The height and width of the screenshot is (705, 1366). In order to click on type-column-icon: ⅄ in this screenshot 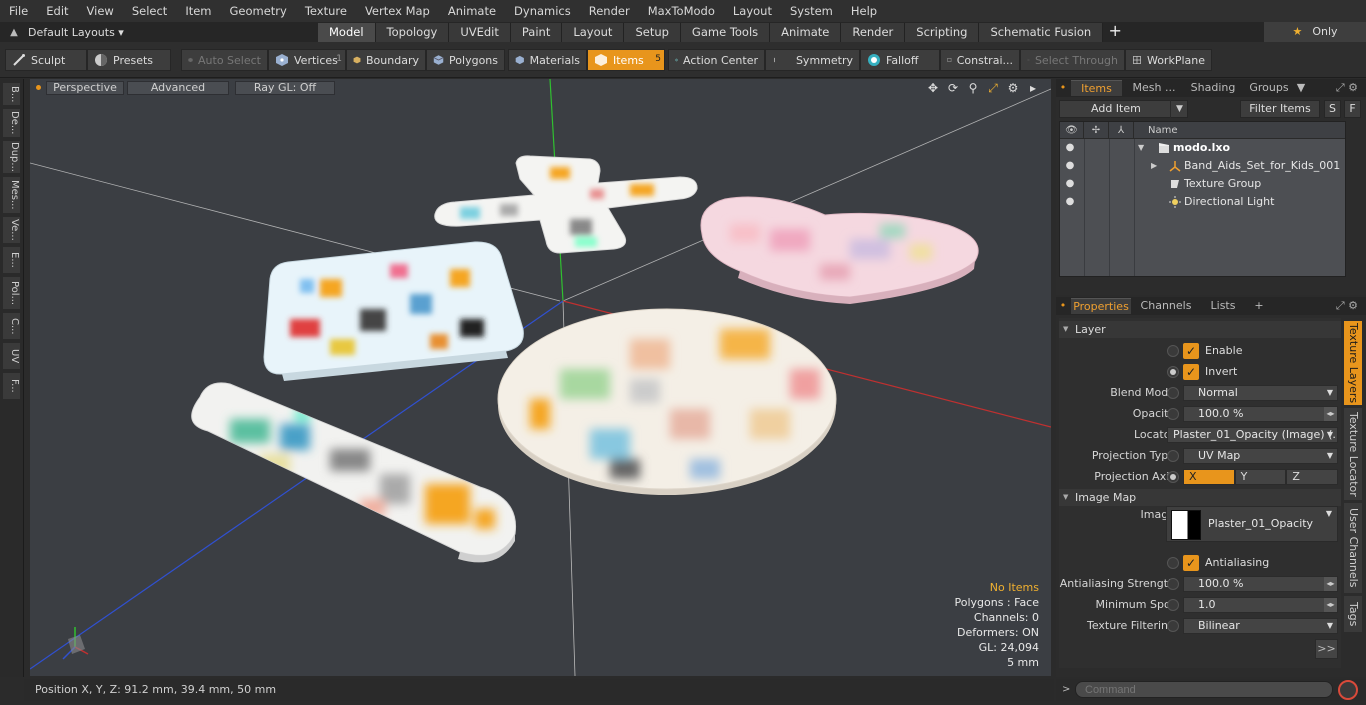, I will do `click(1121, 130)`.